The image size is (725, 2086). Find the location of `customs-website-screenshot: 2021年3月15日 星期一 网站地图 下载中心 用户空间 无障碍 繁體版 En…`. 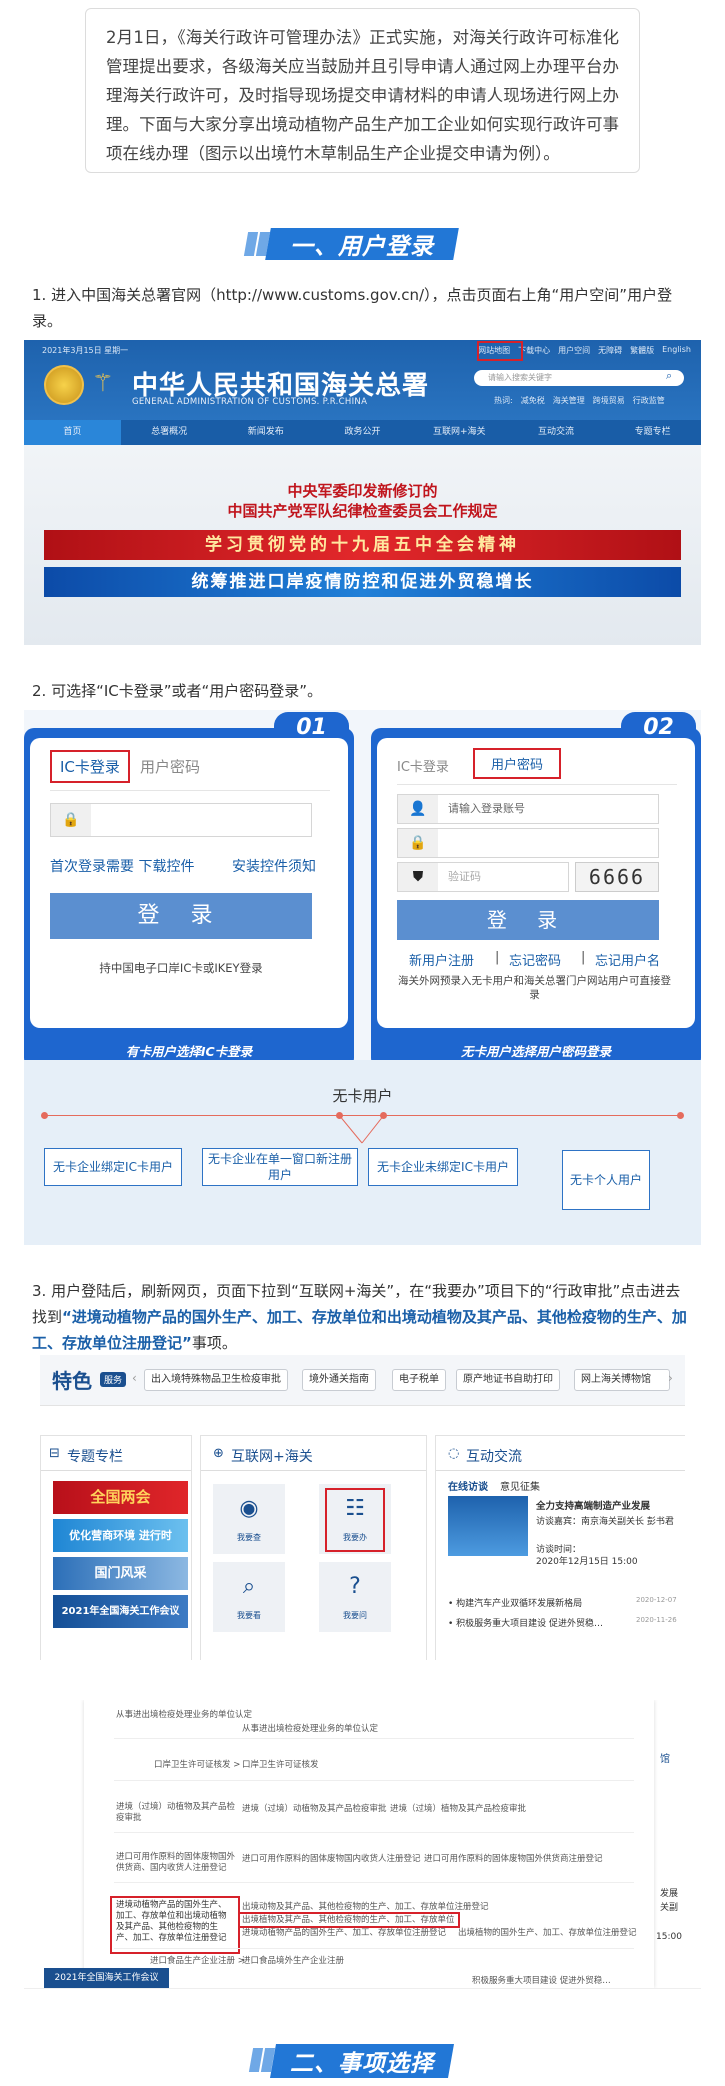

customs-website-screenshot: 2021年3月15日 星期一 网站地图 下载中心 用户空间 无障碍 繁體版 En… is located at coordinates (362, 492).